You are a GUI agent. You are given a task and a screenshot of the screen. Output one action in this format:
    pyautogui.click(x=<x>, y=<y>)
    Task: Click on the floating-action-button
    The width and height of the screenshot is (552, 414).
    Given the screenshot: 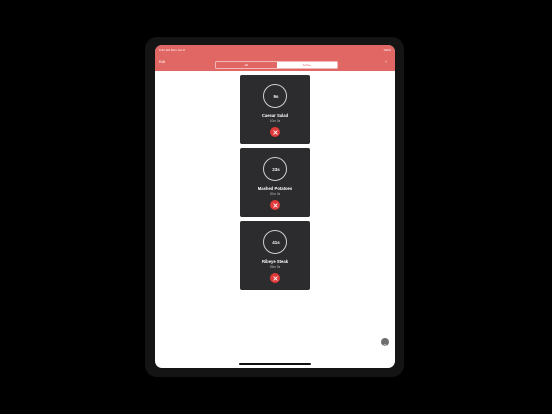 What is the action you would take?
    pyautogui.click(x=385, y=344)
    